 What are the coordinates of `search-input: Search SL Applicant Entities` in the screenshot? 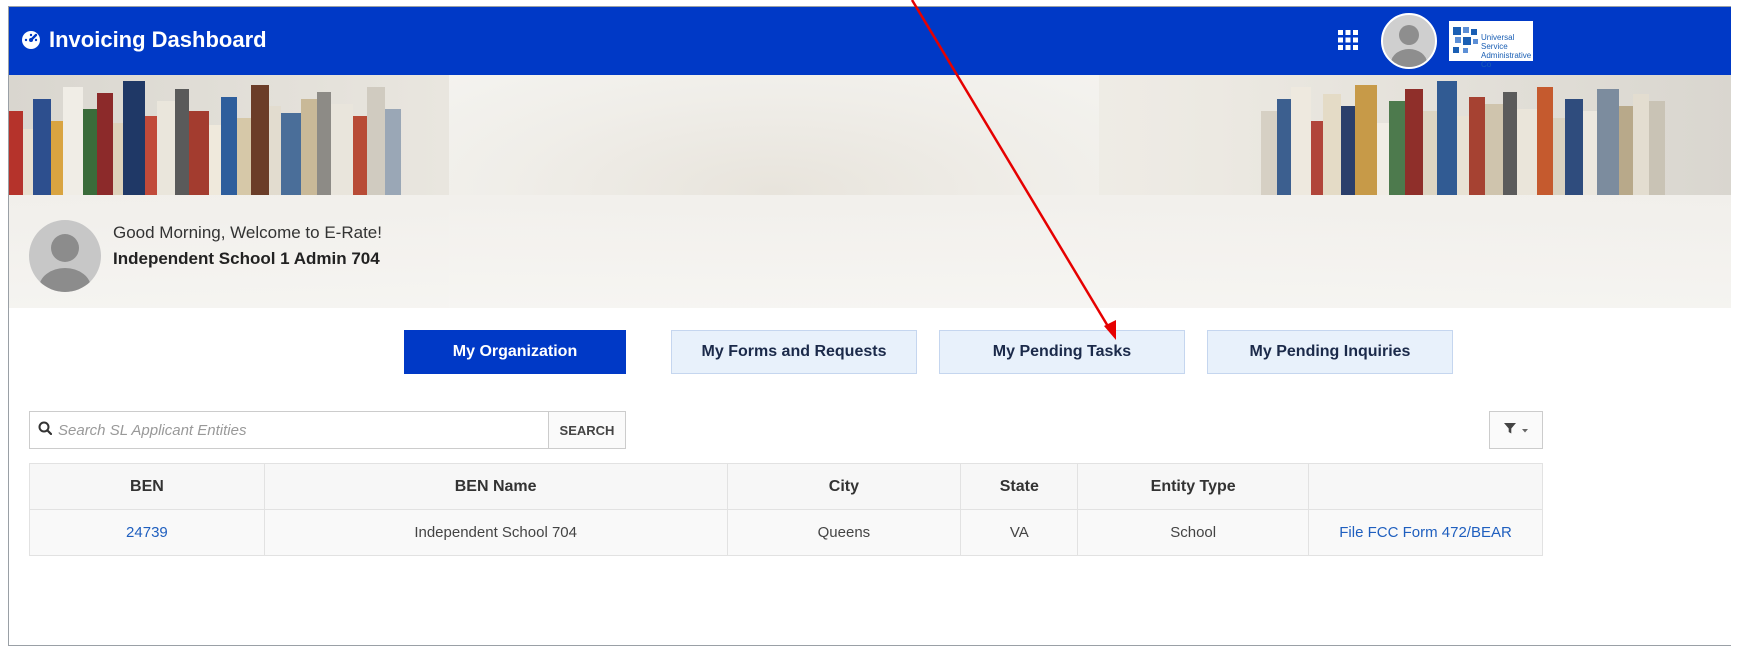 It's located at (289, 430).